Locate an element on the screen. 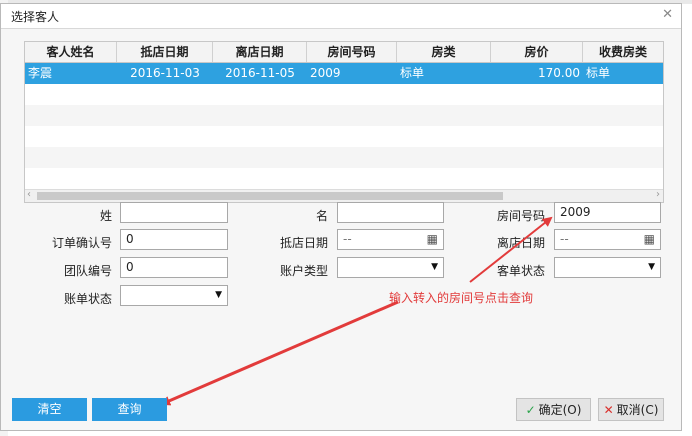 Image resolution: width=692 pixels, height=436 pixels. arrow-to-room-field is located at coordinates (511, 249).